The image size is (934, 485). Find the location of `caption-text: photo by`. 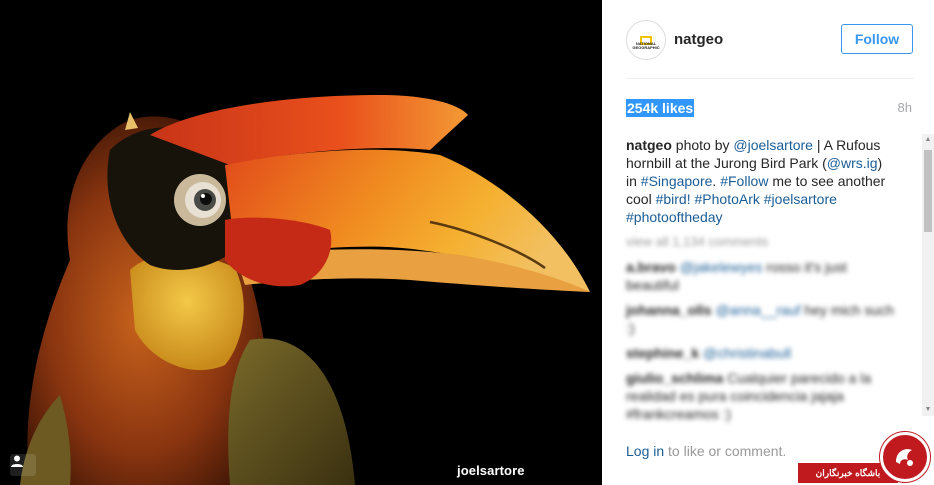

caption-text: photo by is located at coordinates (702, 145).